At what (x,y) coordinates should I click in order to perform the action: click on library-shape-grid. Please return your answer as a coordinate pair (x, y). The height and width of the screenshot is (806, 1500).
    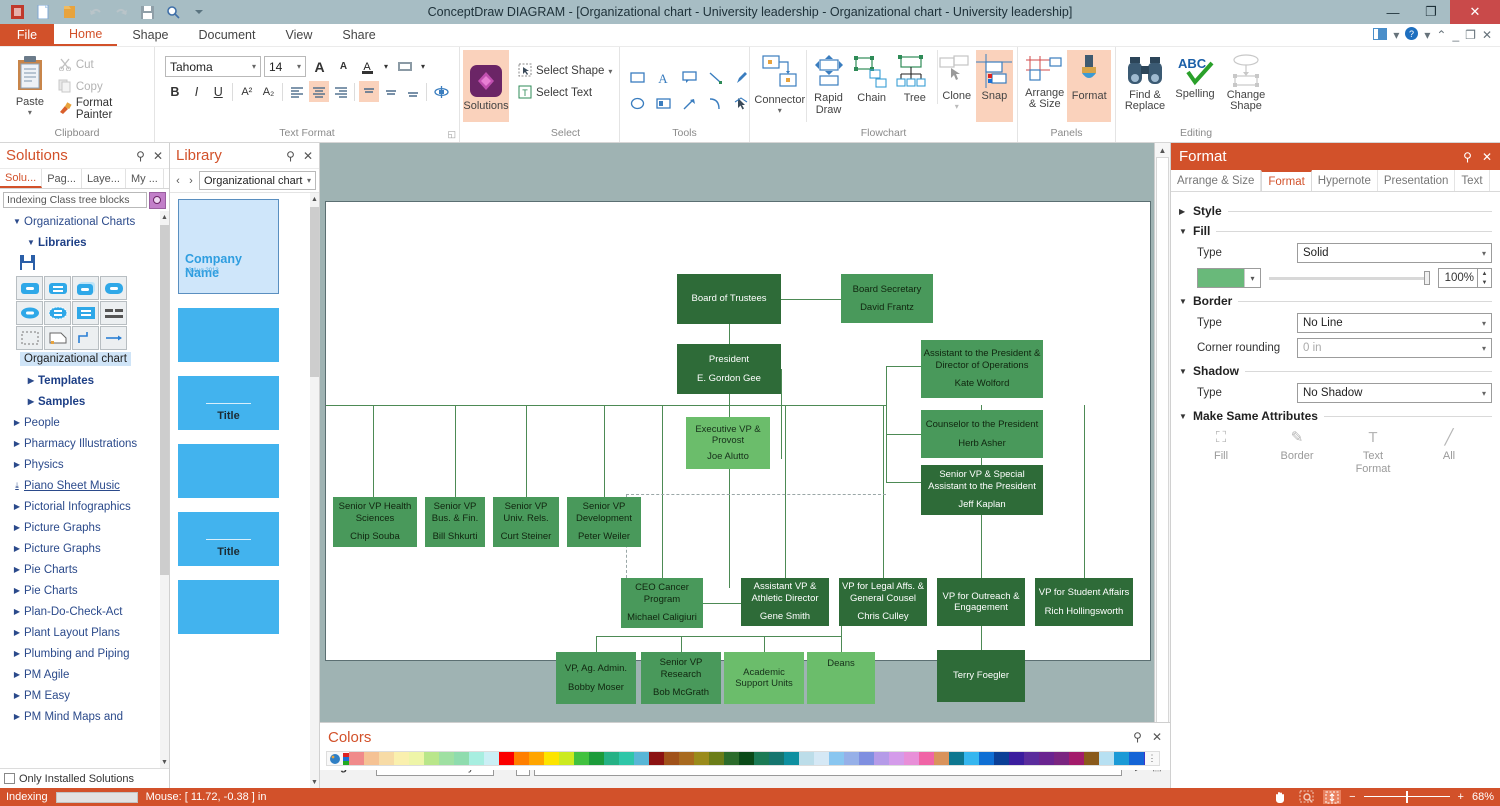
    Looking at the image, I should click on (92, 313).